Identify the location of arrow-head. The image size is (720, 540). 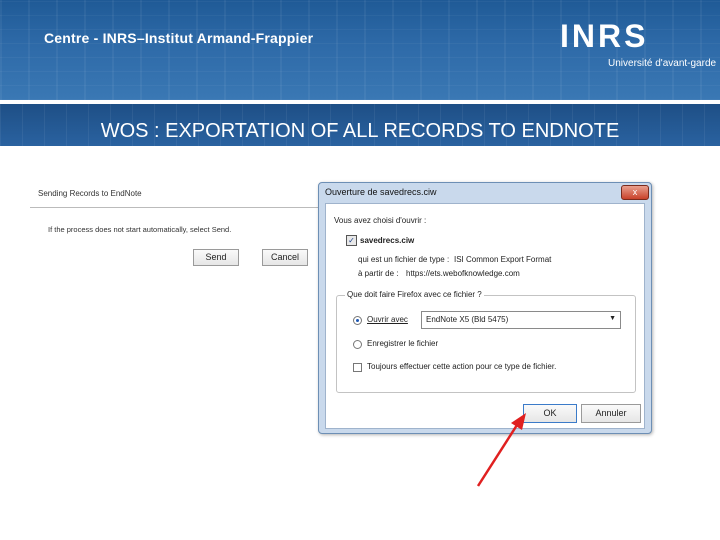
(518, 421).